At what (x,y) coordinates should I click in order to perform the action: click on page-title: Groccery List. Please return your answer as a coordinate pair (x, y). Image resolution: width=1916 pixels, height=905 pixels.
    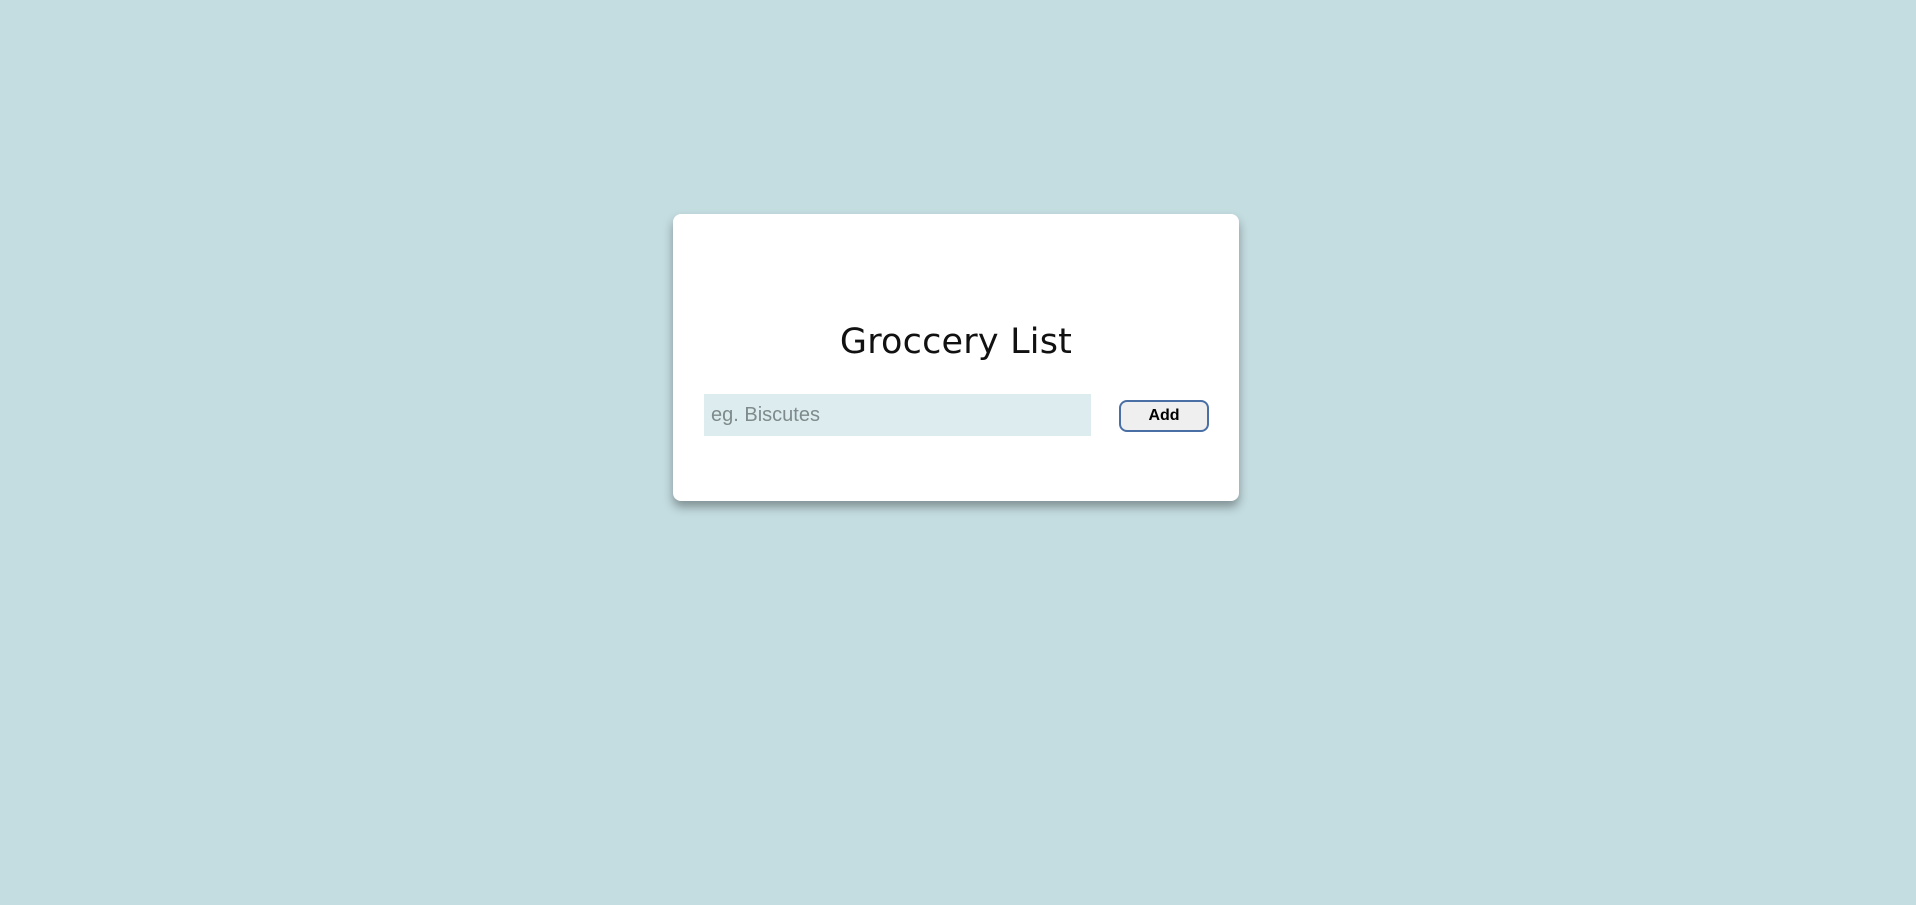
    Looking at the image, I should click on (956, 342).